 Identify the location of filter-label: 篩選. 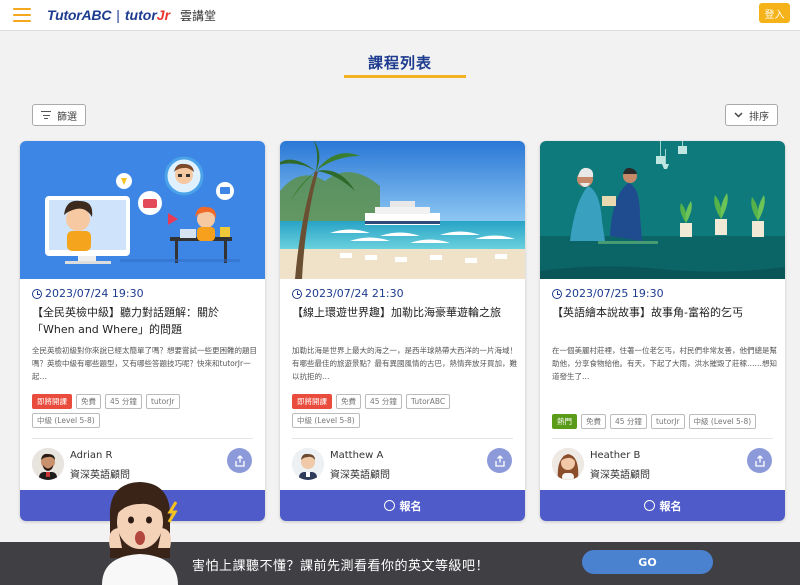
(67, 117).